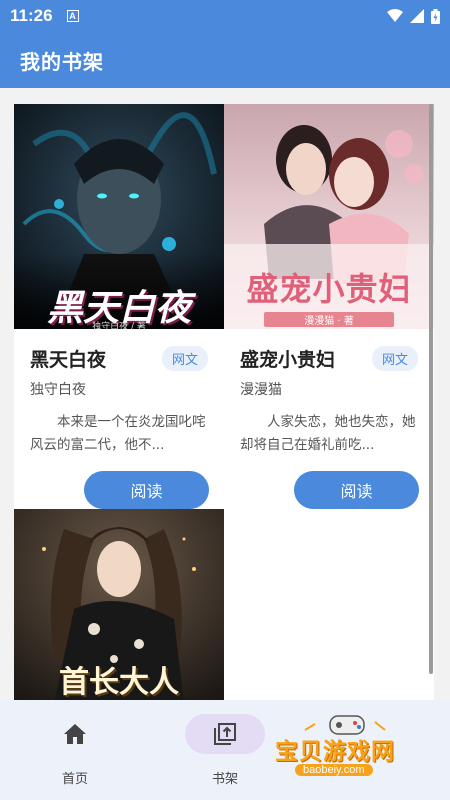 The height and width of the screenshot is (800, 450). I want to click on watermark-text: 宝贝游戏网, so click(335, 752).